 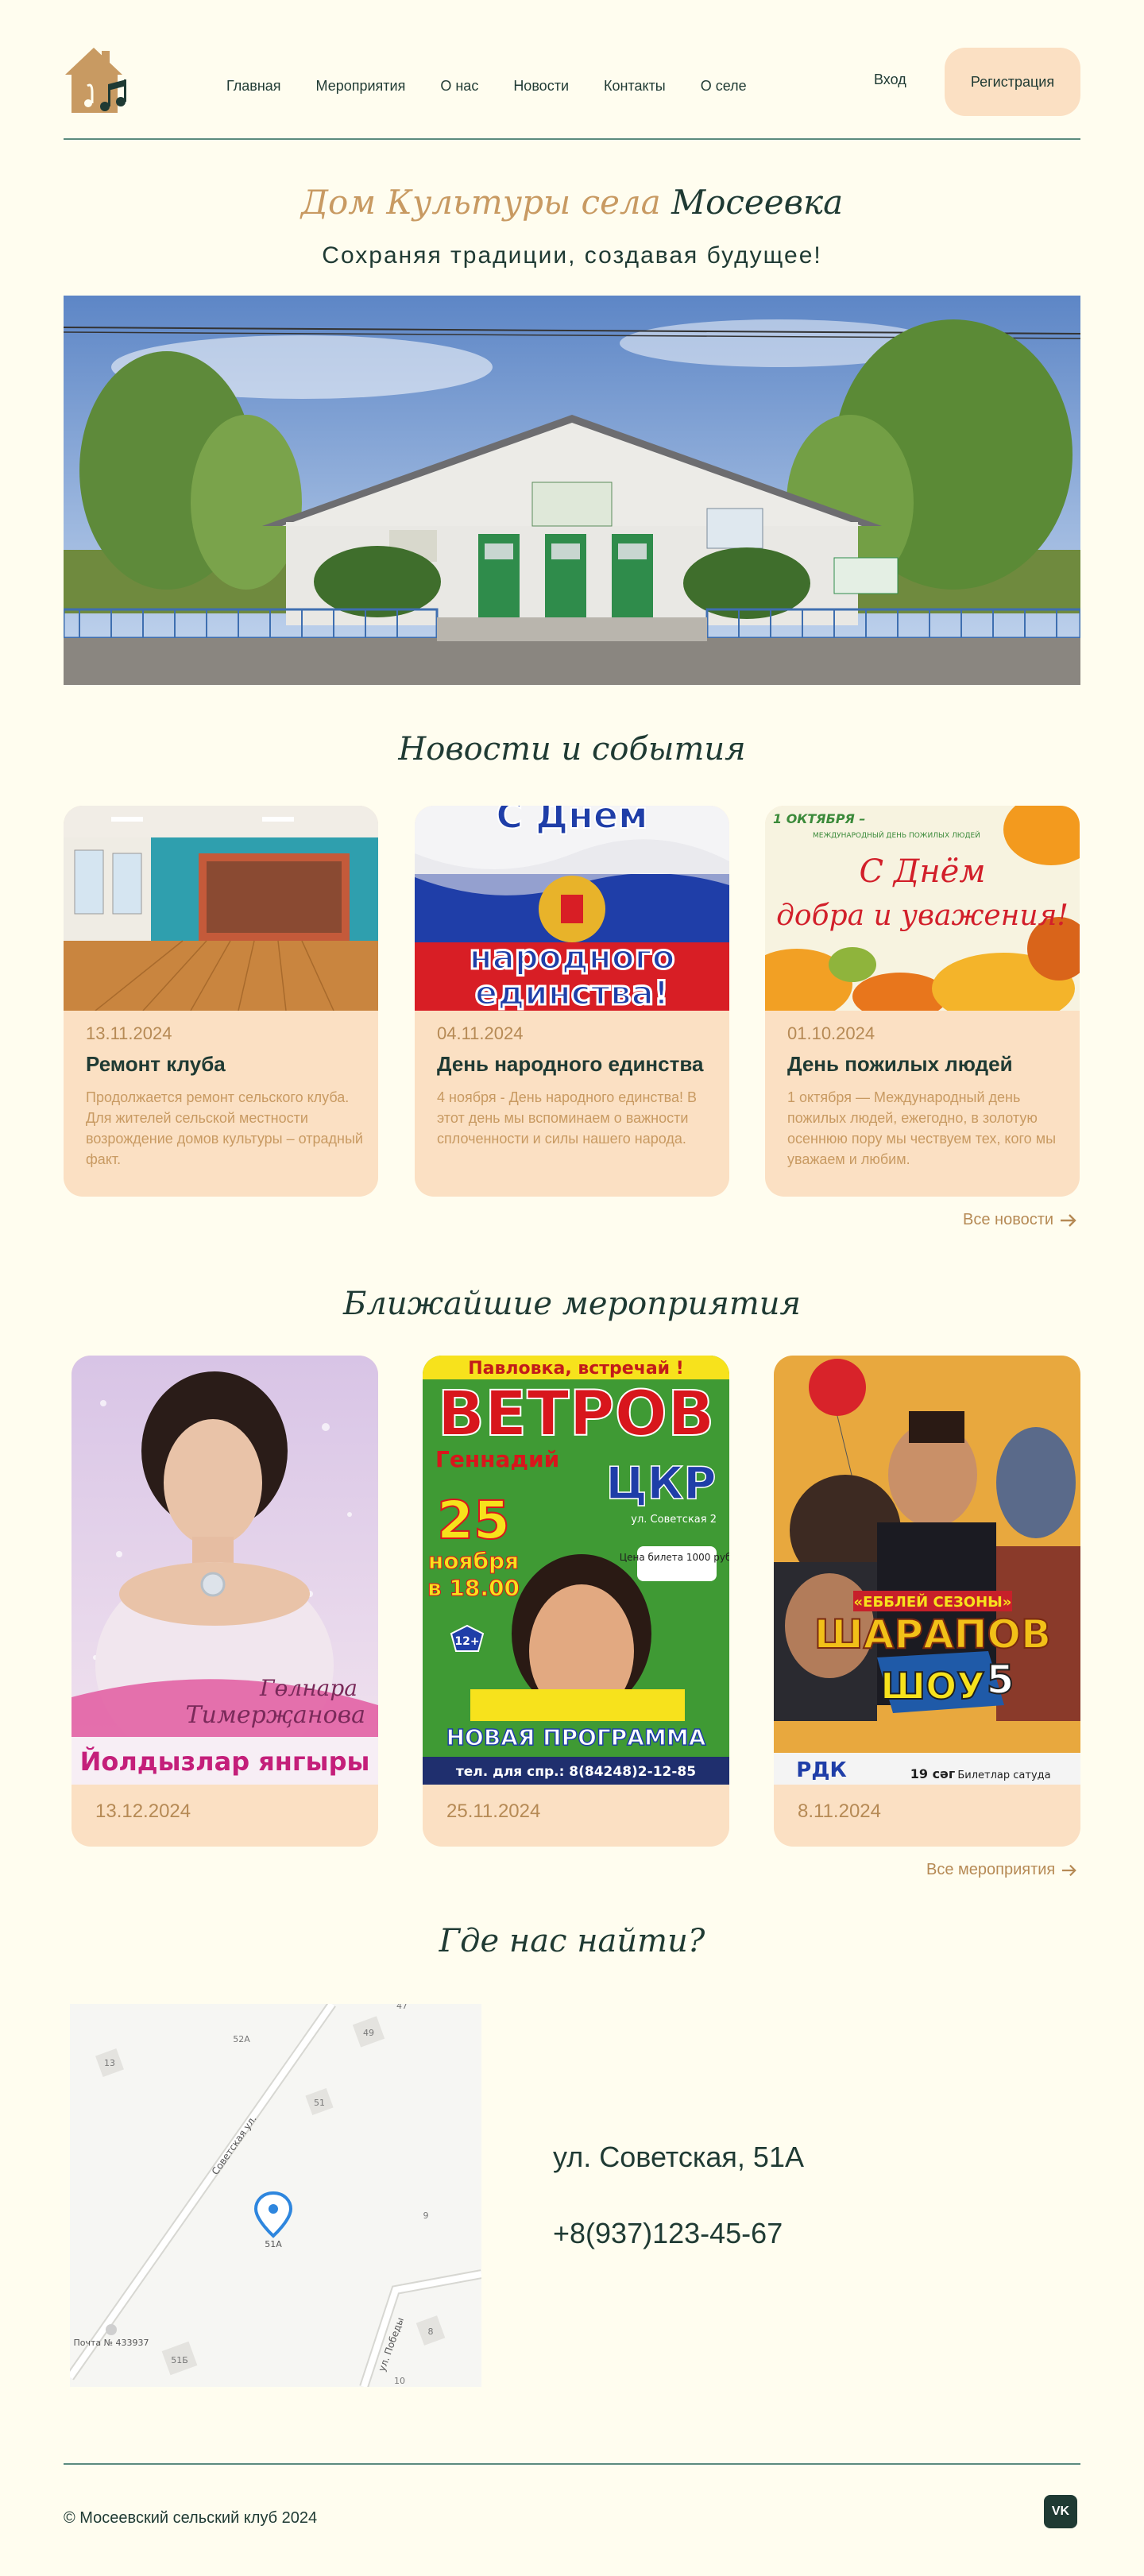 What do you see at coordinates (933, 1774) in the screenshot?
I see `show-time: 19 сәг` at bounding box center [933, 1774].